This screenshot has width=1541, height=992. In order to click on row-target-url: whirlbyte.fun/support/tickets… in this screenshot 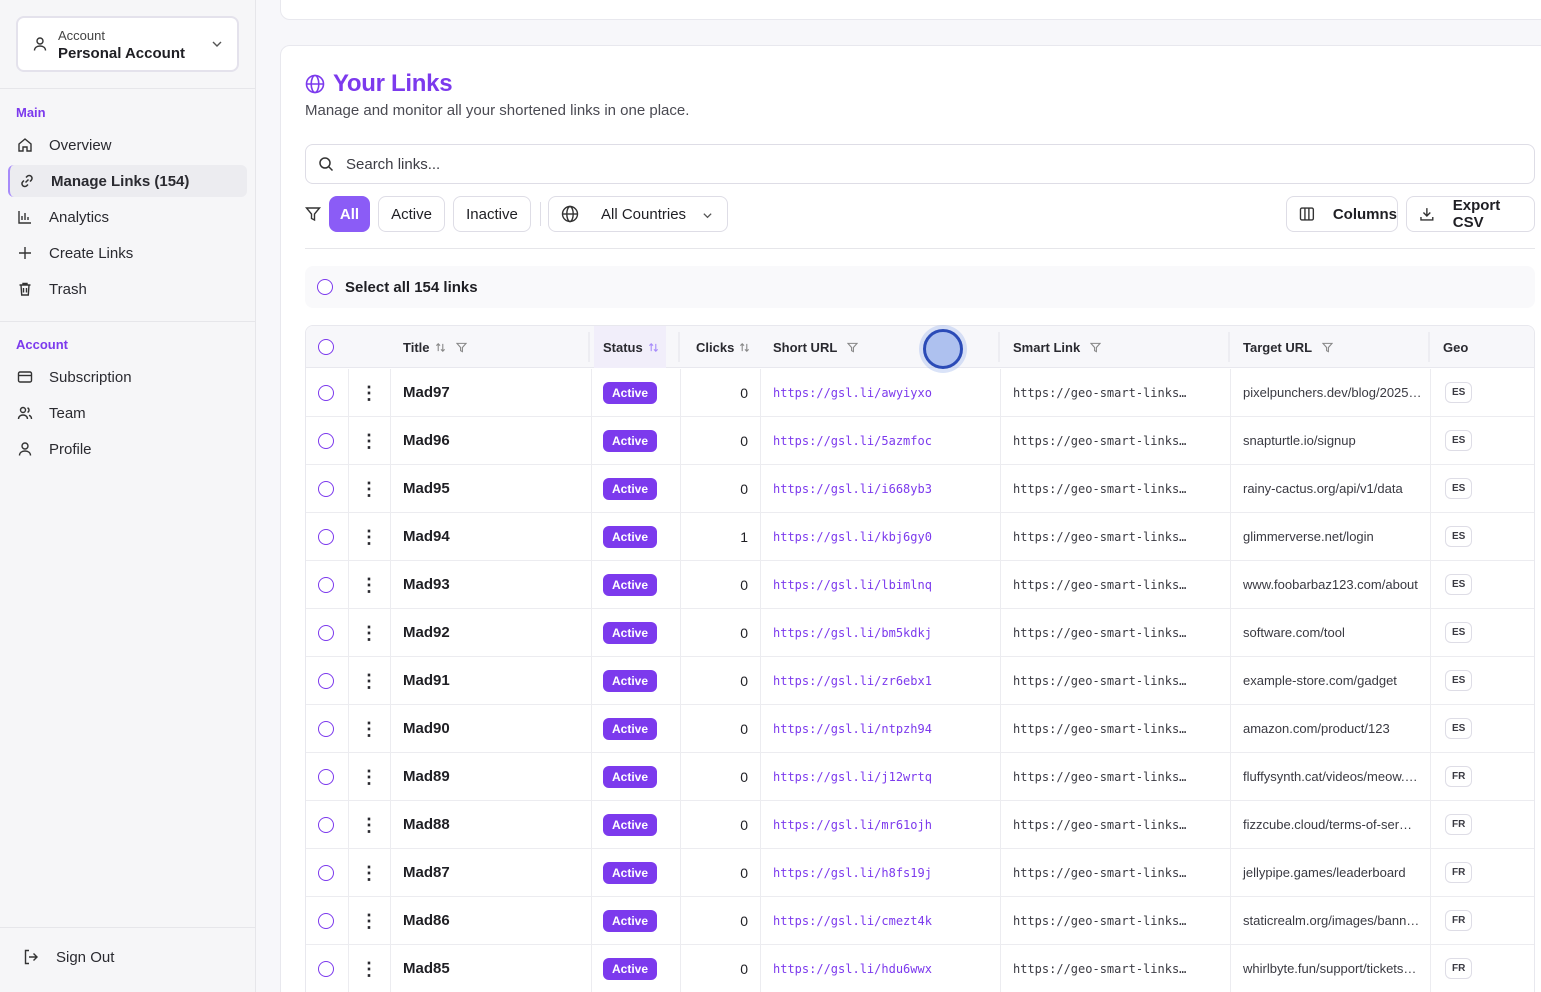, I will do `click(1329, 968)`.